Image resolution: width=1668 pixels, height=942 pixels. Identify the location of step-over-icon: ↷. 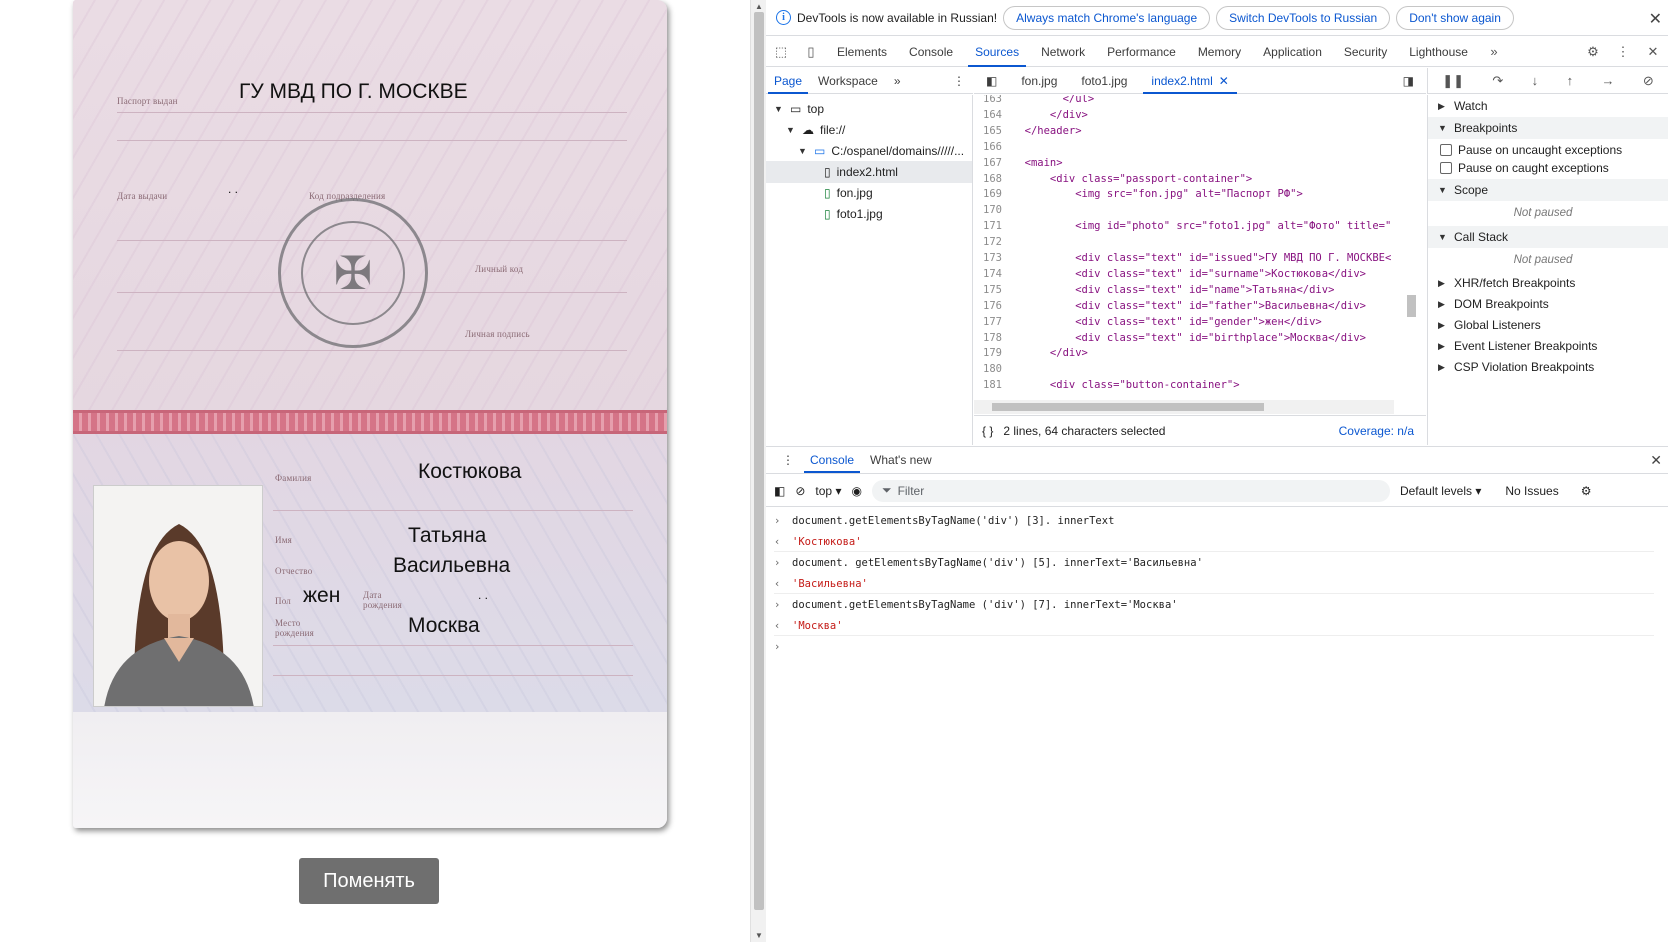
(1497, 81).